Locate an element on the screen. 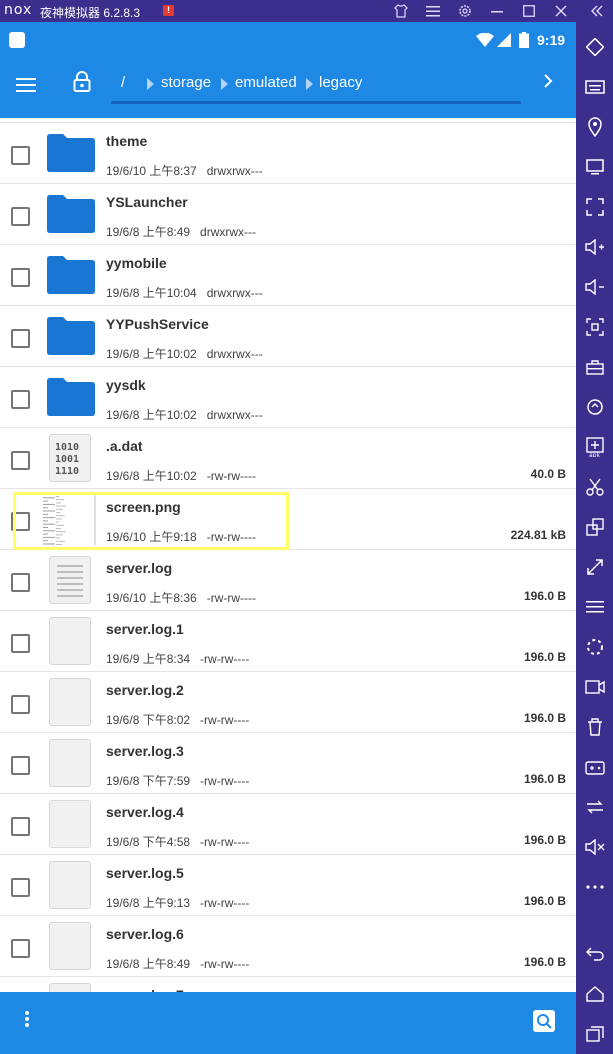  apk-icon: apk is located at coordinates (594, 447).